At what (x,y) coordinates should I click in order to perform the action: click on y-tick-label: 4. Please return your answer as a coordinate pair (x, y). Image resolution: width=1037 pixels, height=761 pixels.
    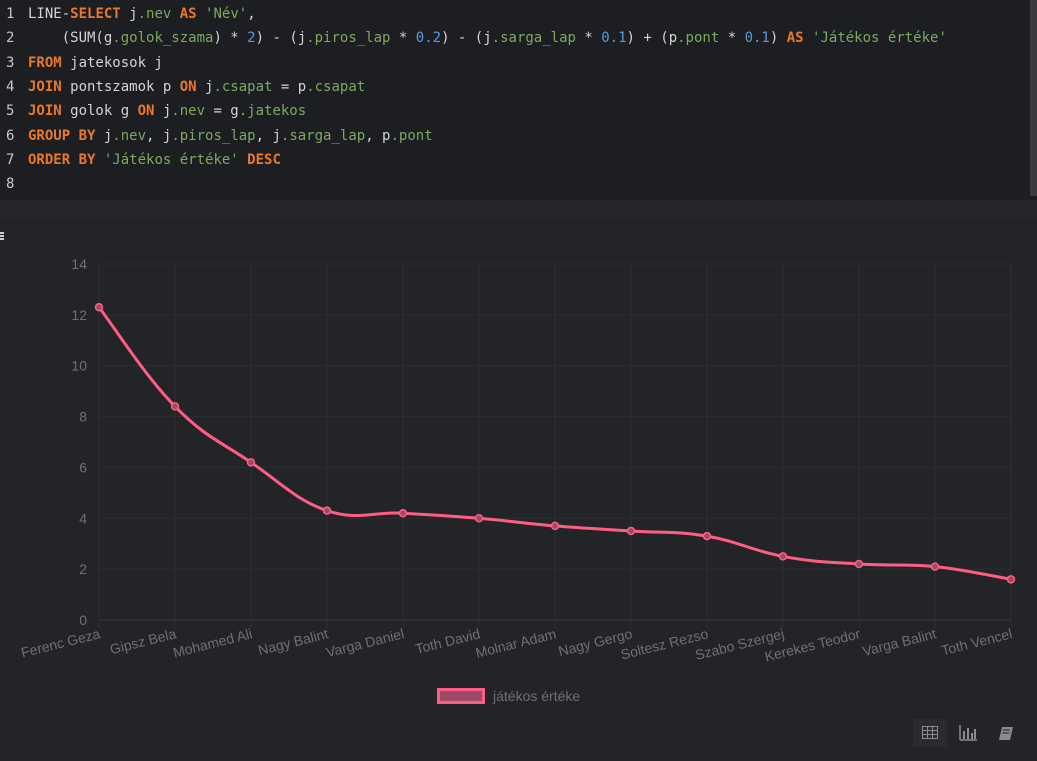
    Looking at the image, I should click on (83, 518).